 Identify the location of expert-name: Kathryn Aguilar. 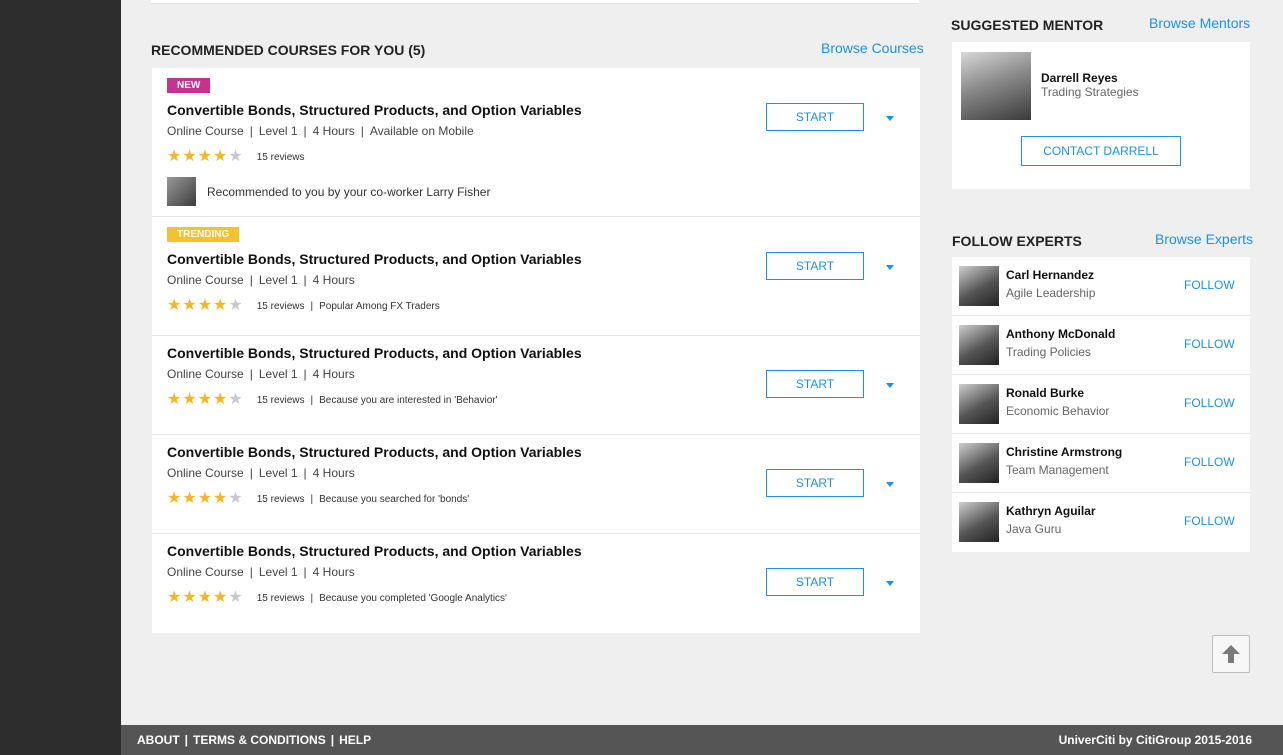
(1051, 511).